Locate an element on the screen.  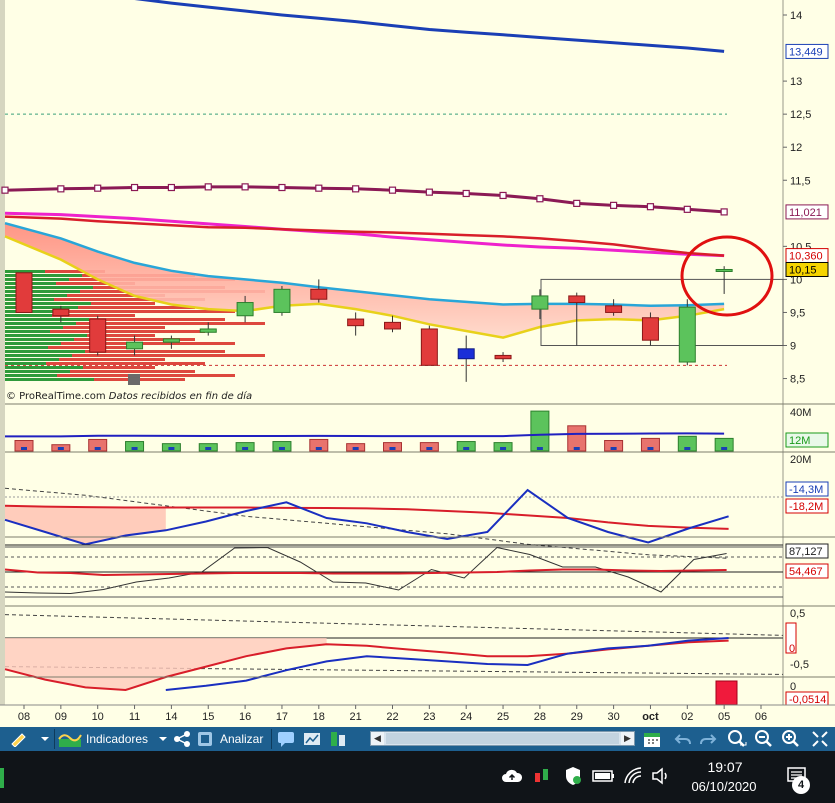
date-label: 18 is located at coordinates (319, 717).